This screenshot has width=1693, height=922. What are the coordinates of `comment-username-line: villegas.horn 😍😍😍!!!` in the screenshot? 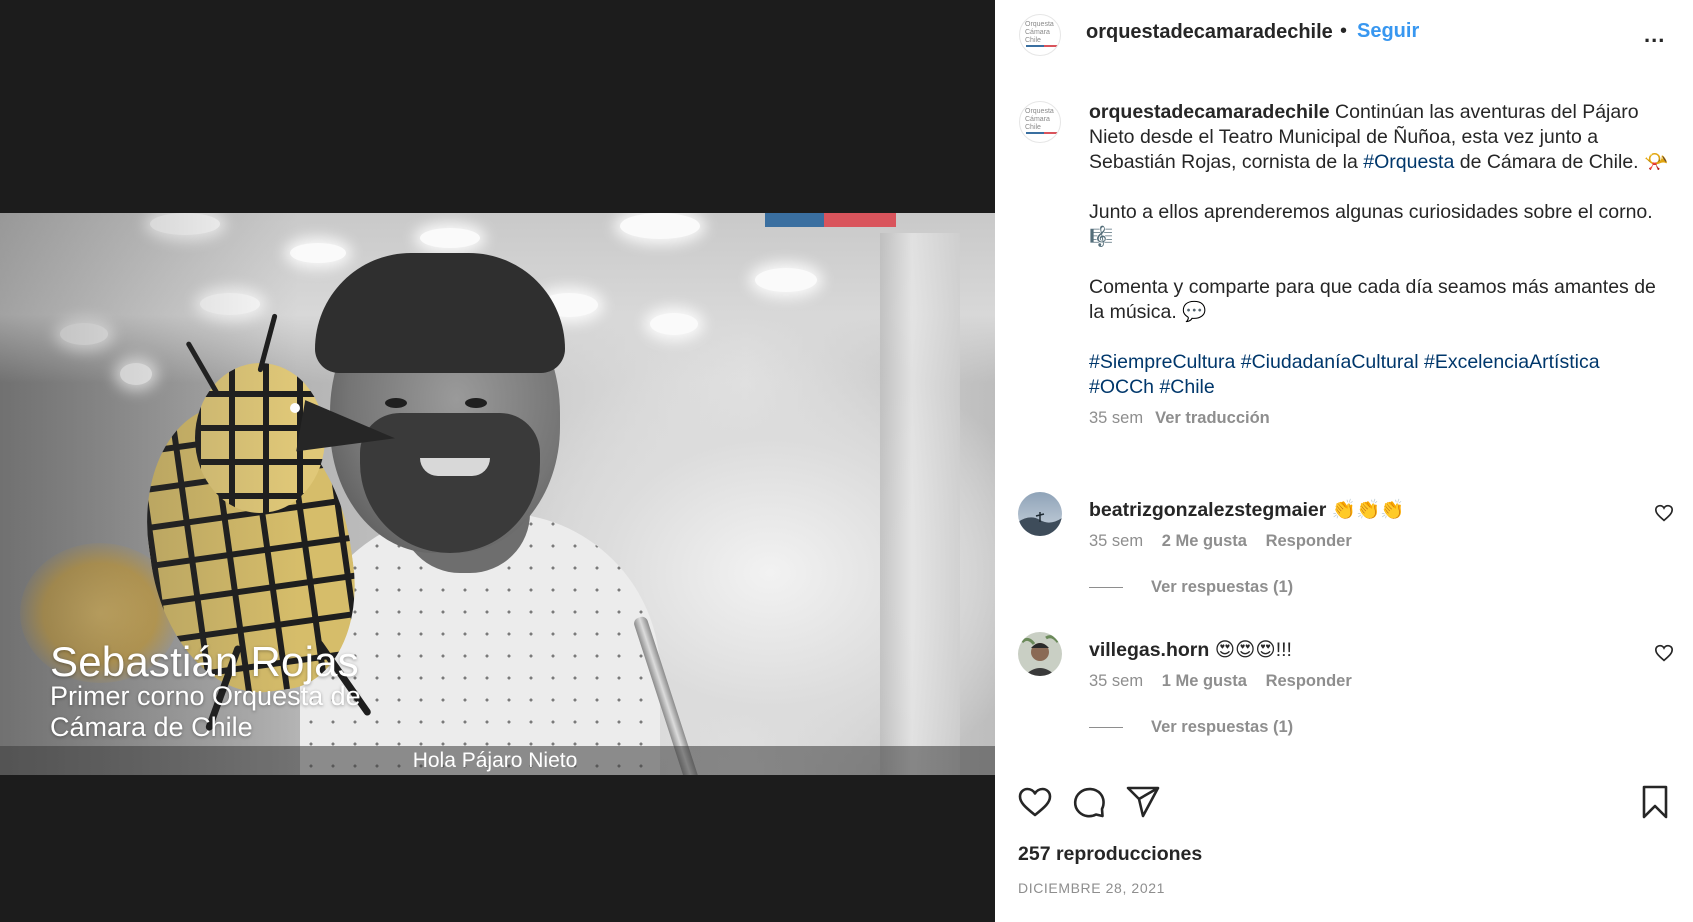 It's located at (1190, 650).